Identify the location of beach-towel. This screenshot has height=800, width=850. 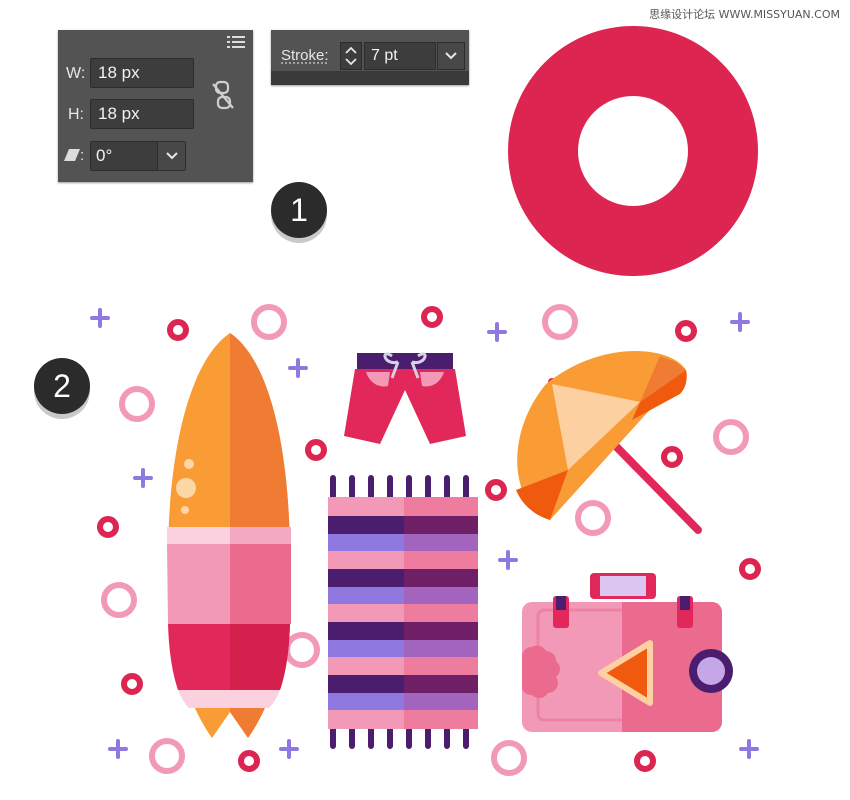
(403, 612).